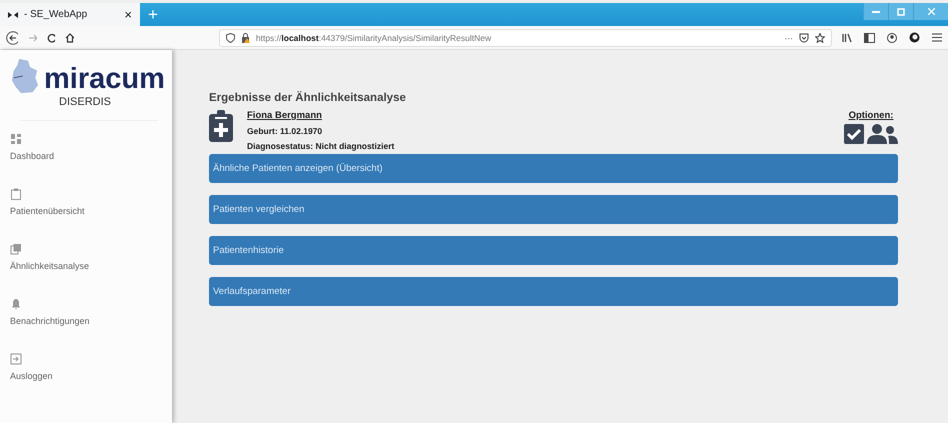  Describe the element at coordinates (104, 79) in the screenshot. I see `logo-wordmark: miracum` at that location.